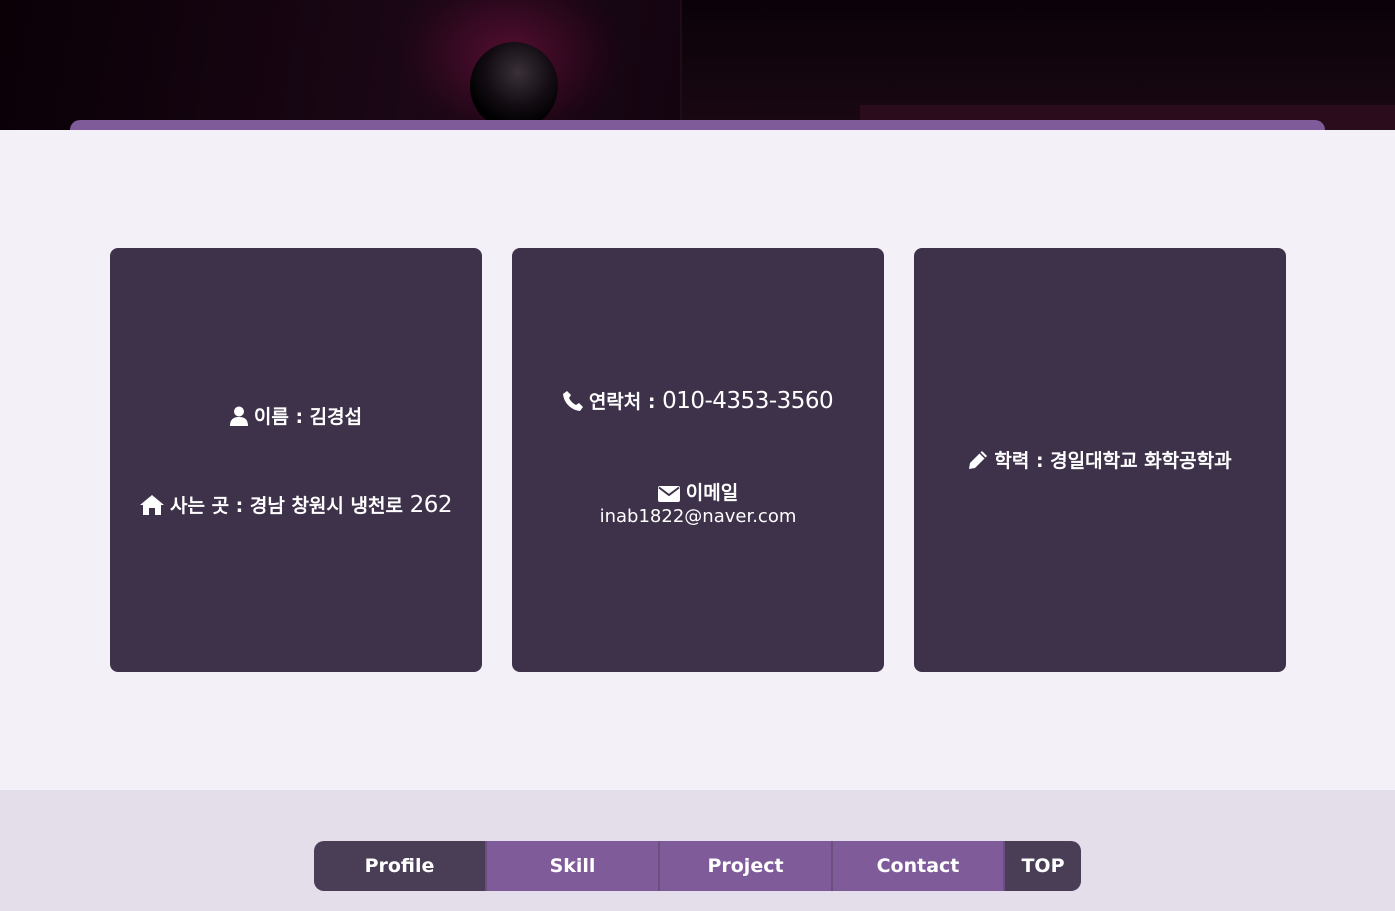 This screenshot has height=911, width=1395. Describe the element at coordinates (286, 506) in the screenshot. I see `address-text: 사는 곳 : 경남 창원시 냉천로` at that location.